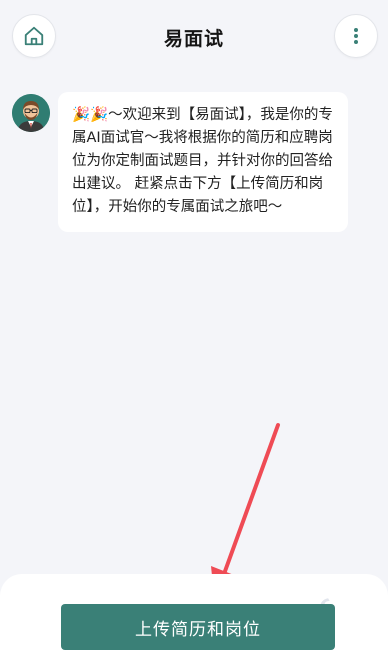 Image resolution: width=388 pixels, height=662 pixels. Describe the element at coordinates (193, 39) in the screenshot. I see `page-title: 易面试` at that location.